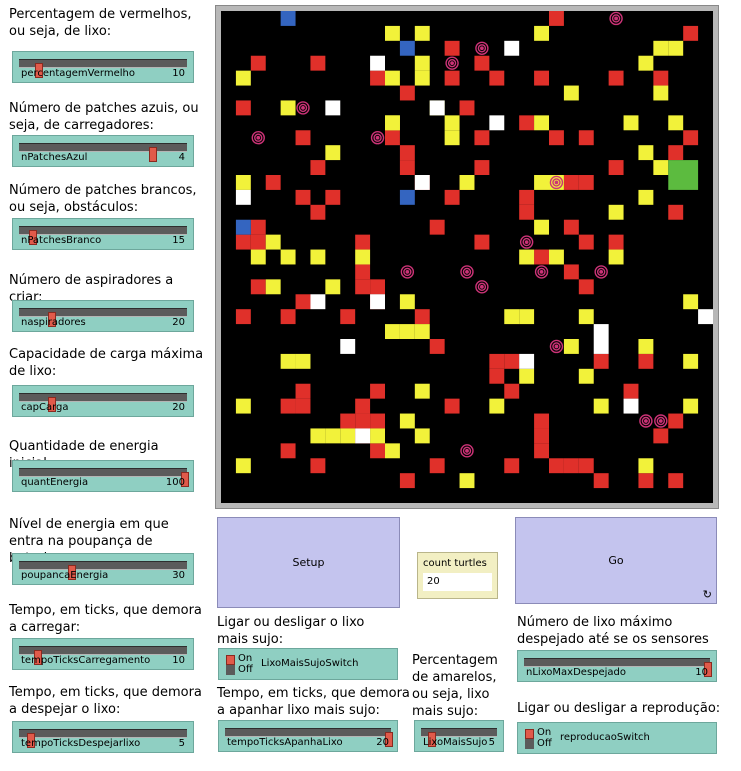 Image resolution: width=741 pixels, height=771 pixels. Describe the element at coordinates (178, 73) in the screenshot. I see `slider-value: 10` at that location.